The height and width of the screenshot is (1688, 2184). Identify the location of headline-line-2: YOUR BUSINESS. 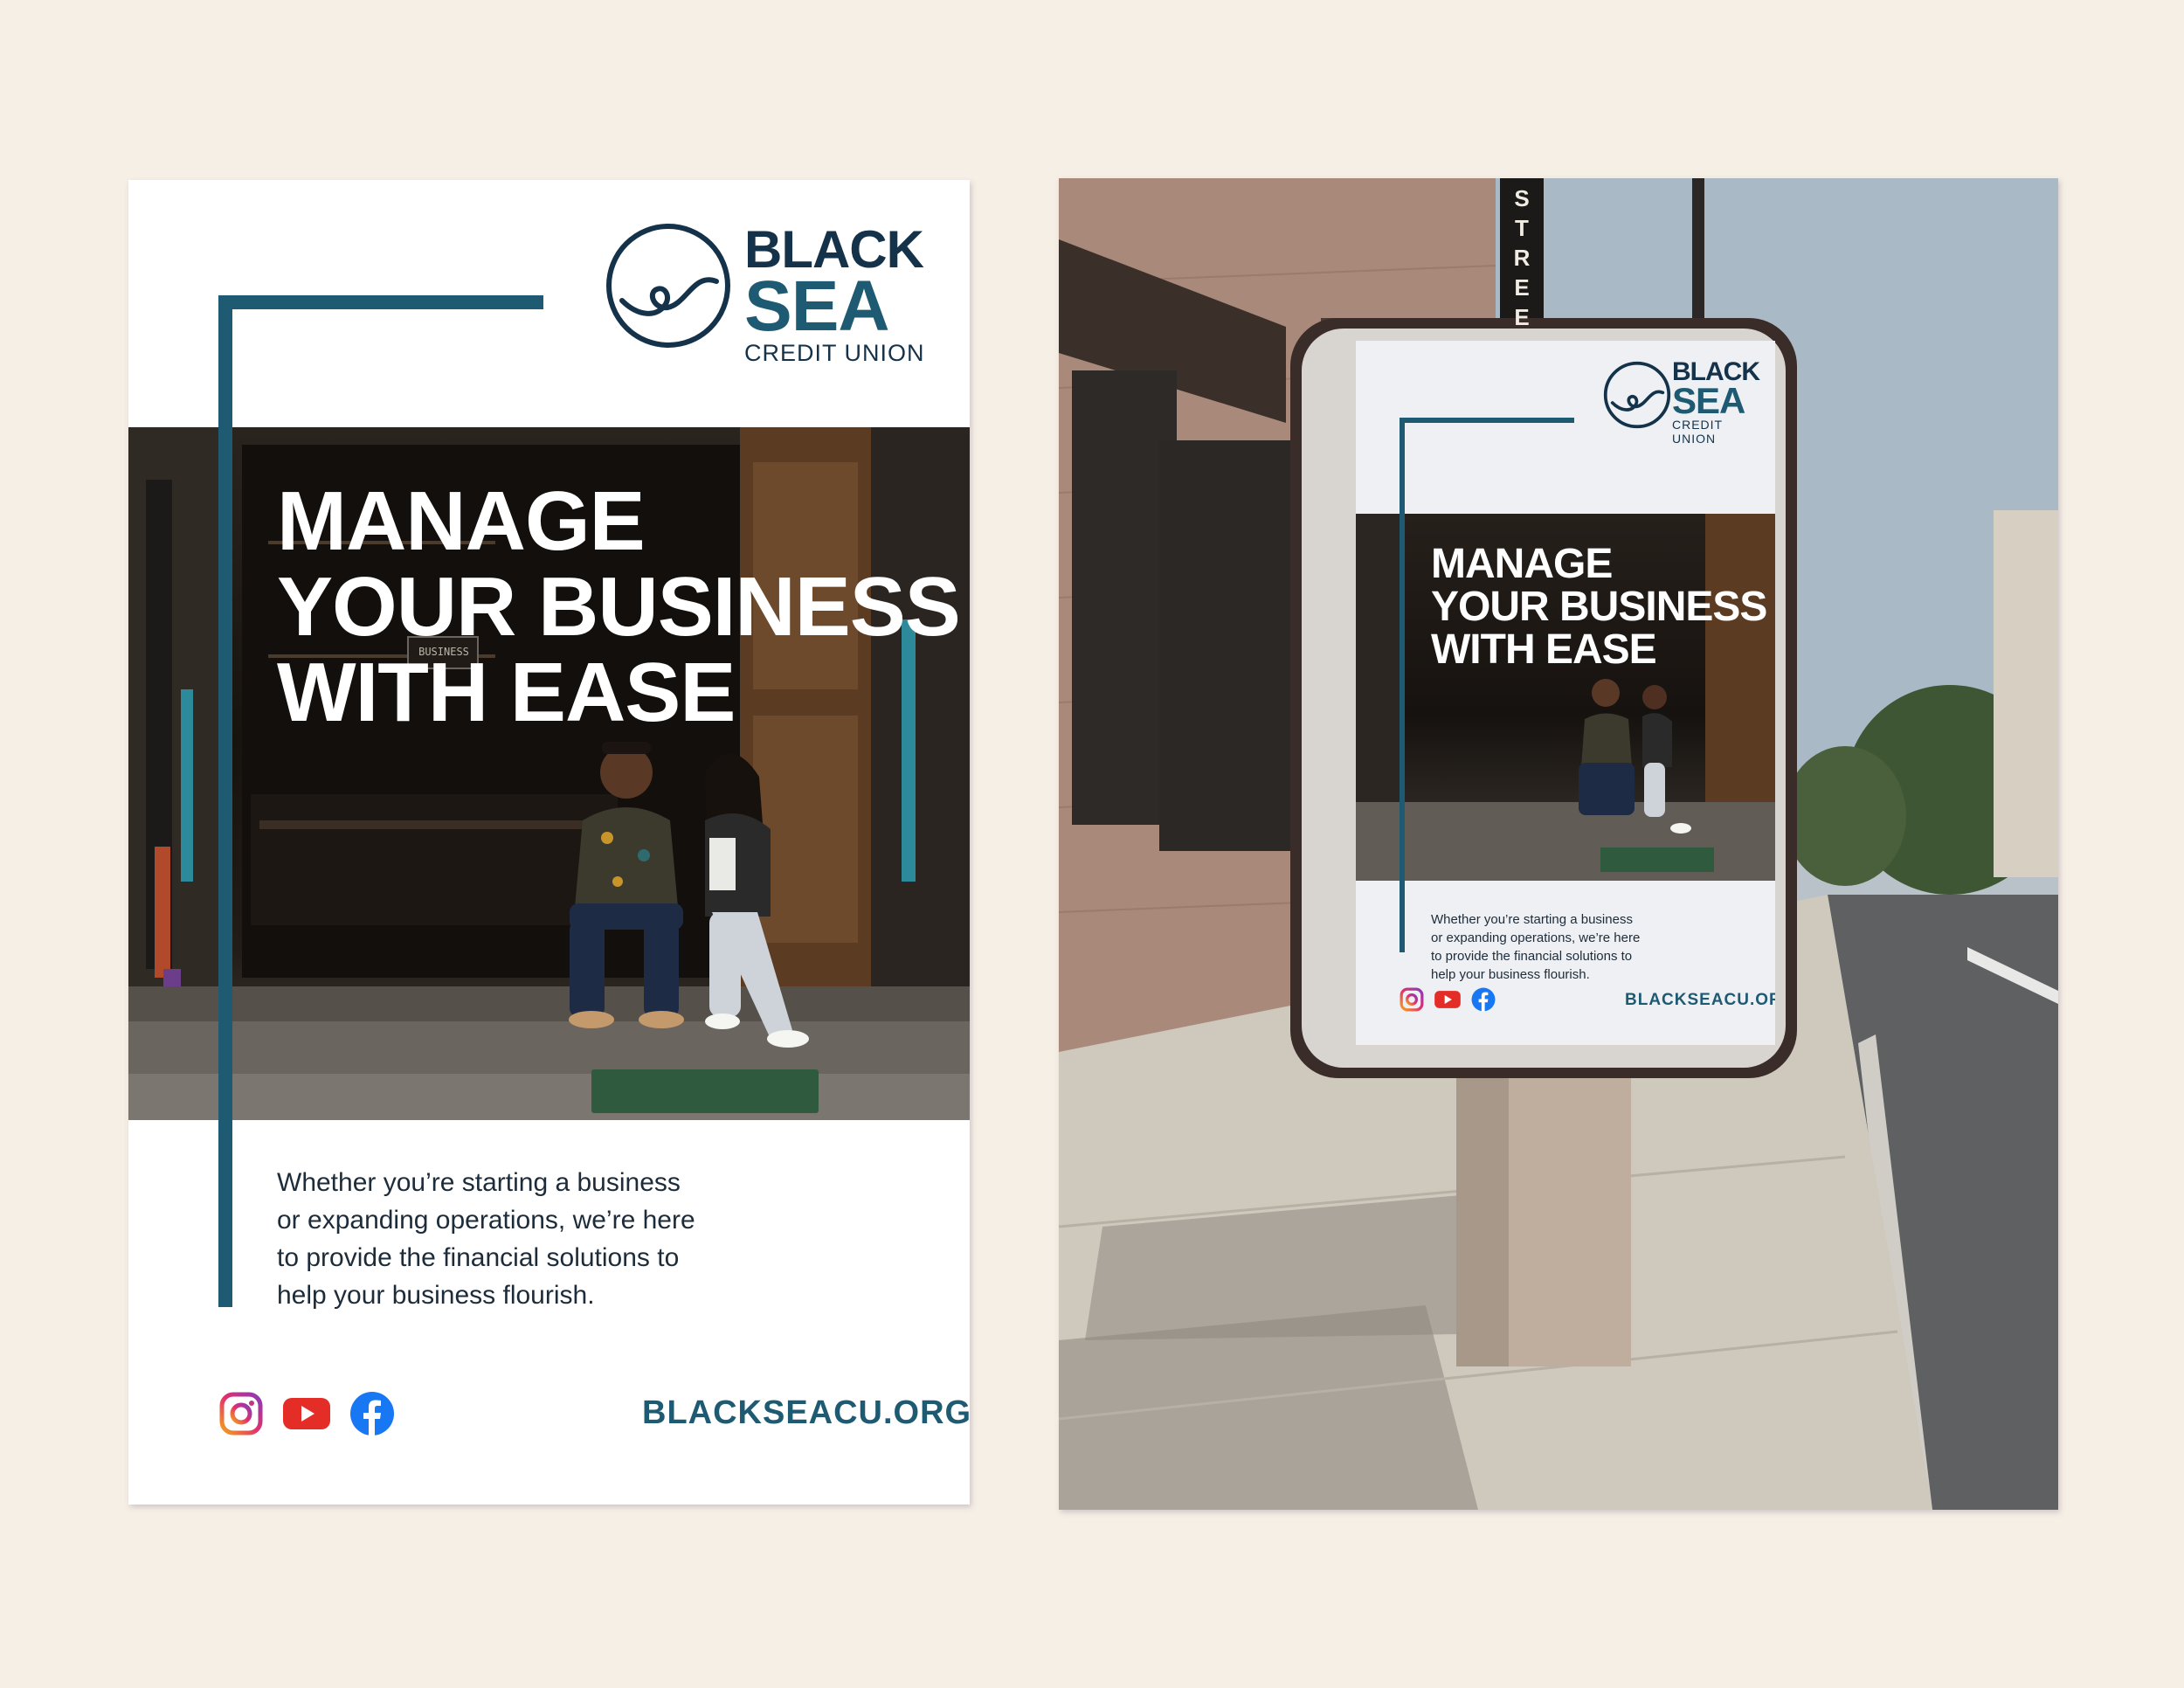
(619, 606).